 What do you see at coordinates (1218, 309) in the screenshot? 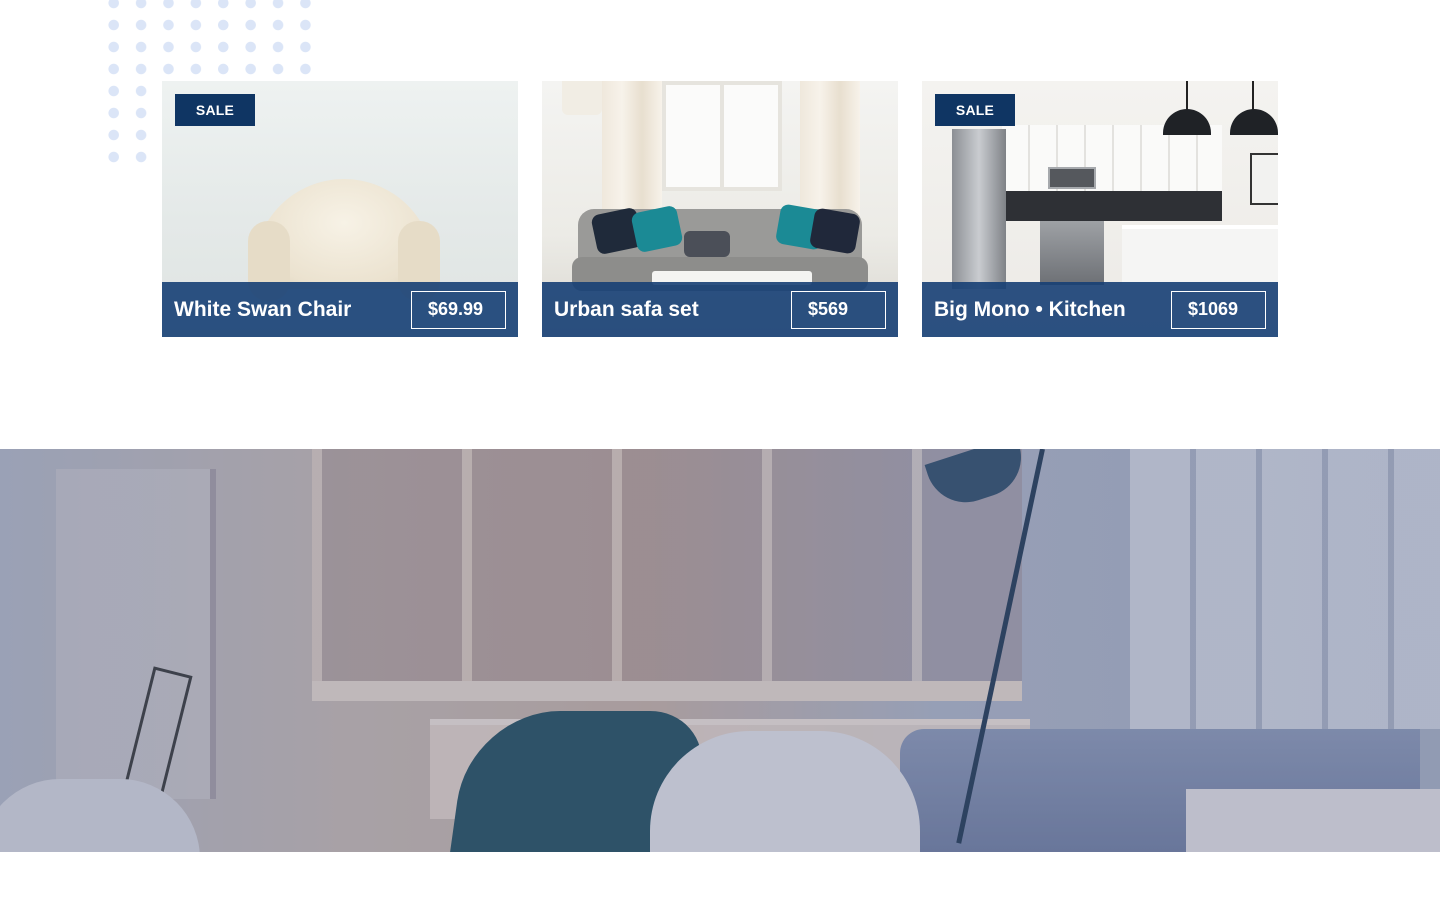
I see `price-button: $1069` at bounding box center [1218, 309].